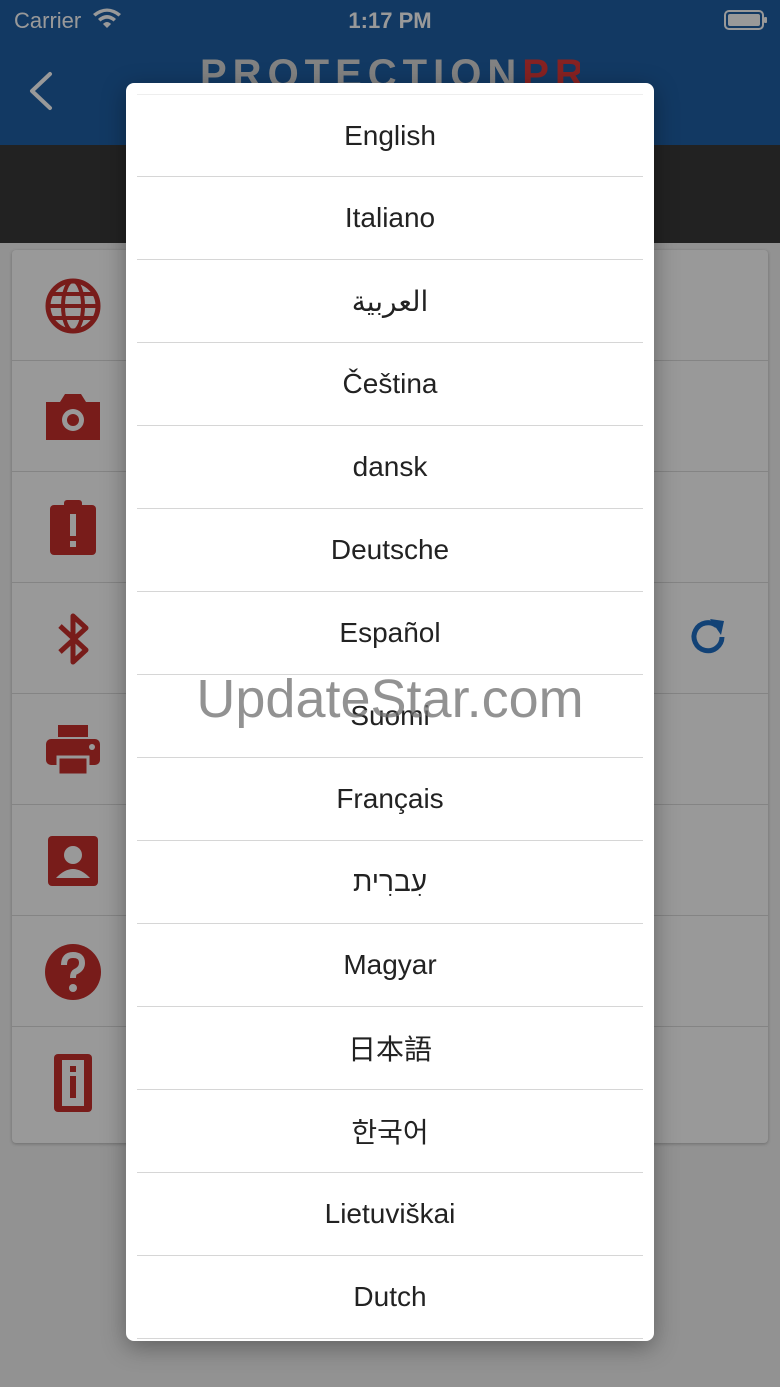 Image resolution: width=780 pixels, height=1387 pixels. I want to click on language-option: עִברִית, so click(390, 882).